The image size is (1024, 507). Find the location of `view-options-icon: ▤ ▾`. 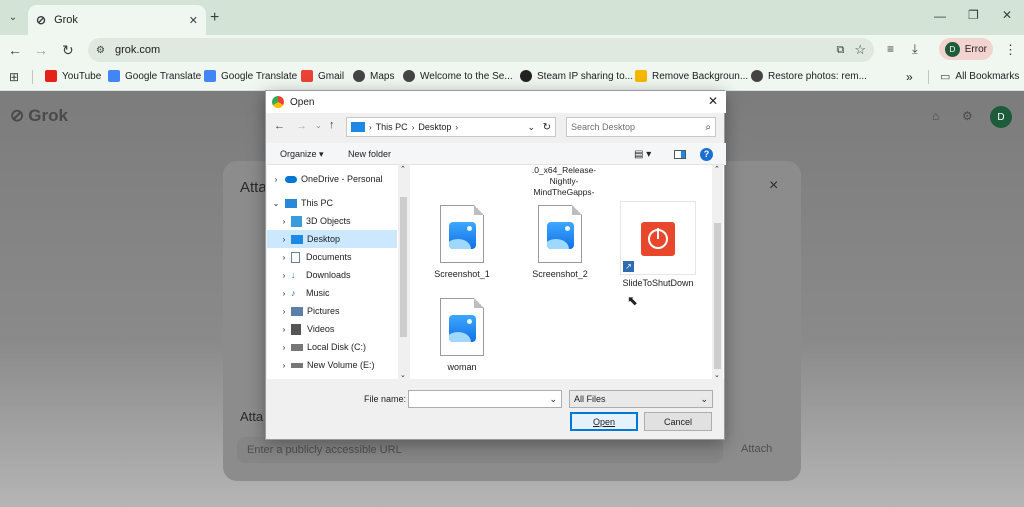

view-options-icon: ▤ ▾ is located at coordinates (642, 154).